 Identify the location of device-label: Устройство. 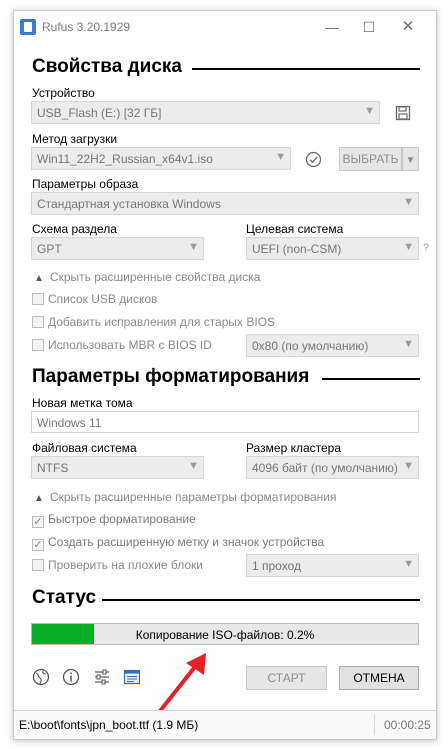
(63, 93).